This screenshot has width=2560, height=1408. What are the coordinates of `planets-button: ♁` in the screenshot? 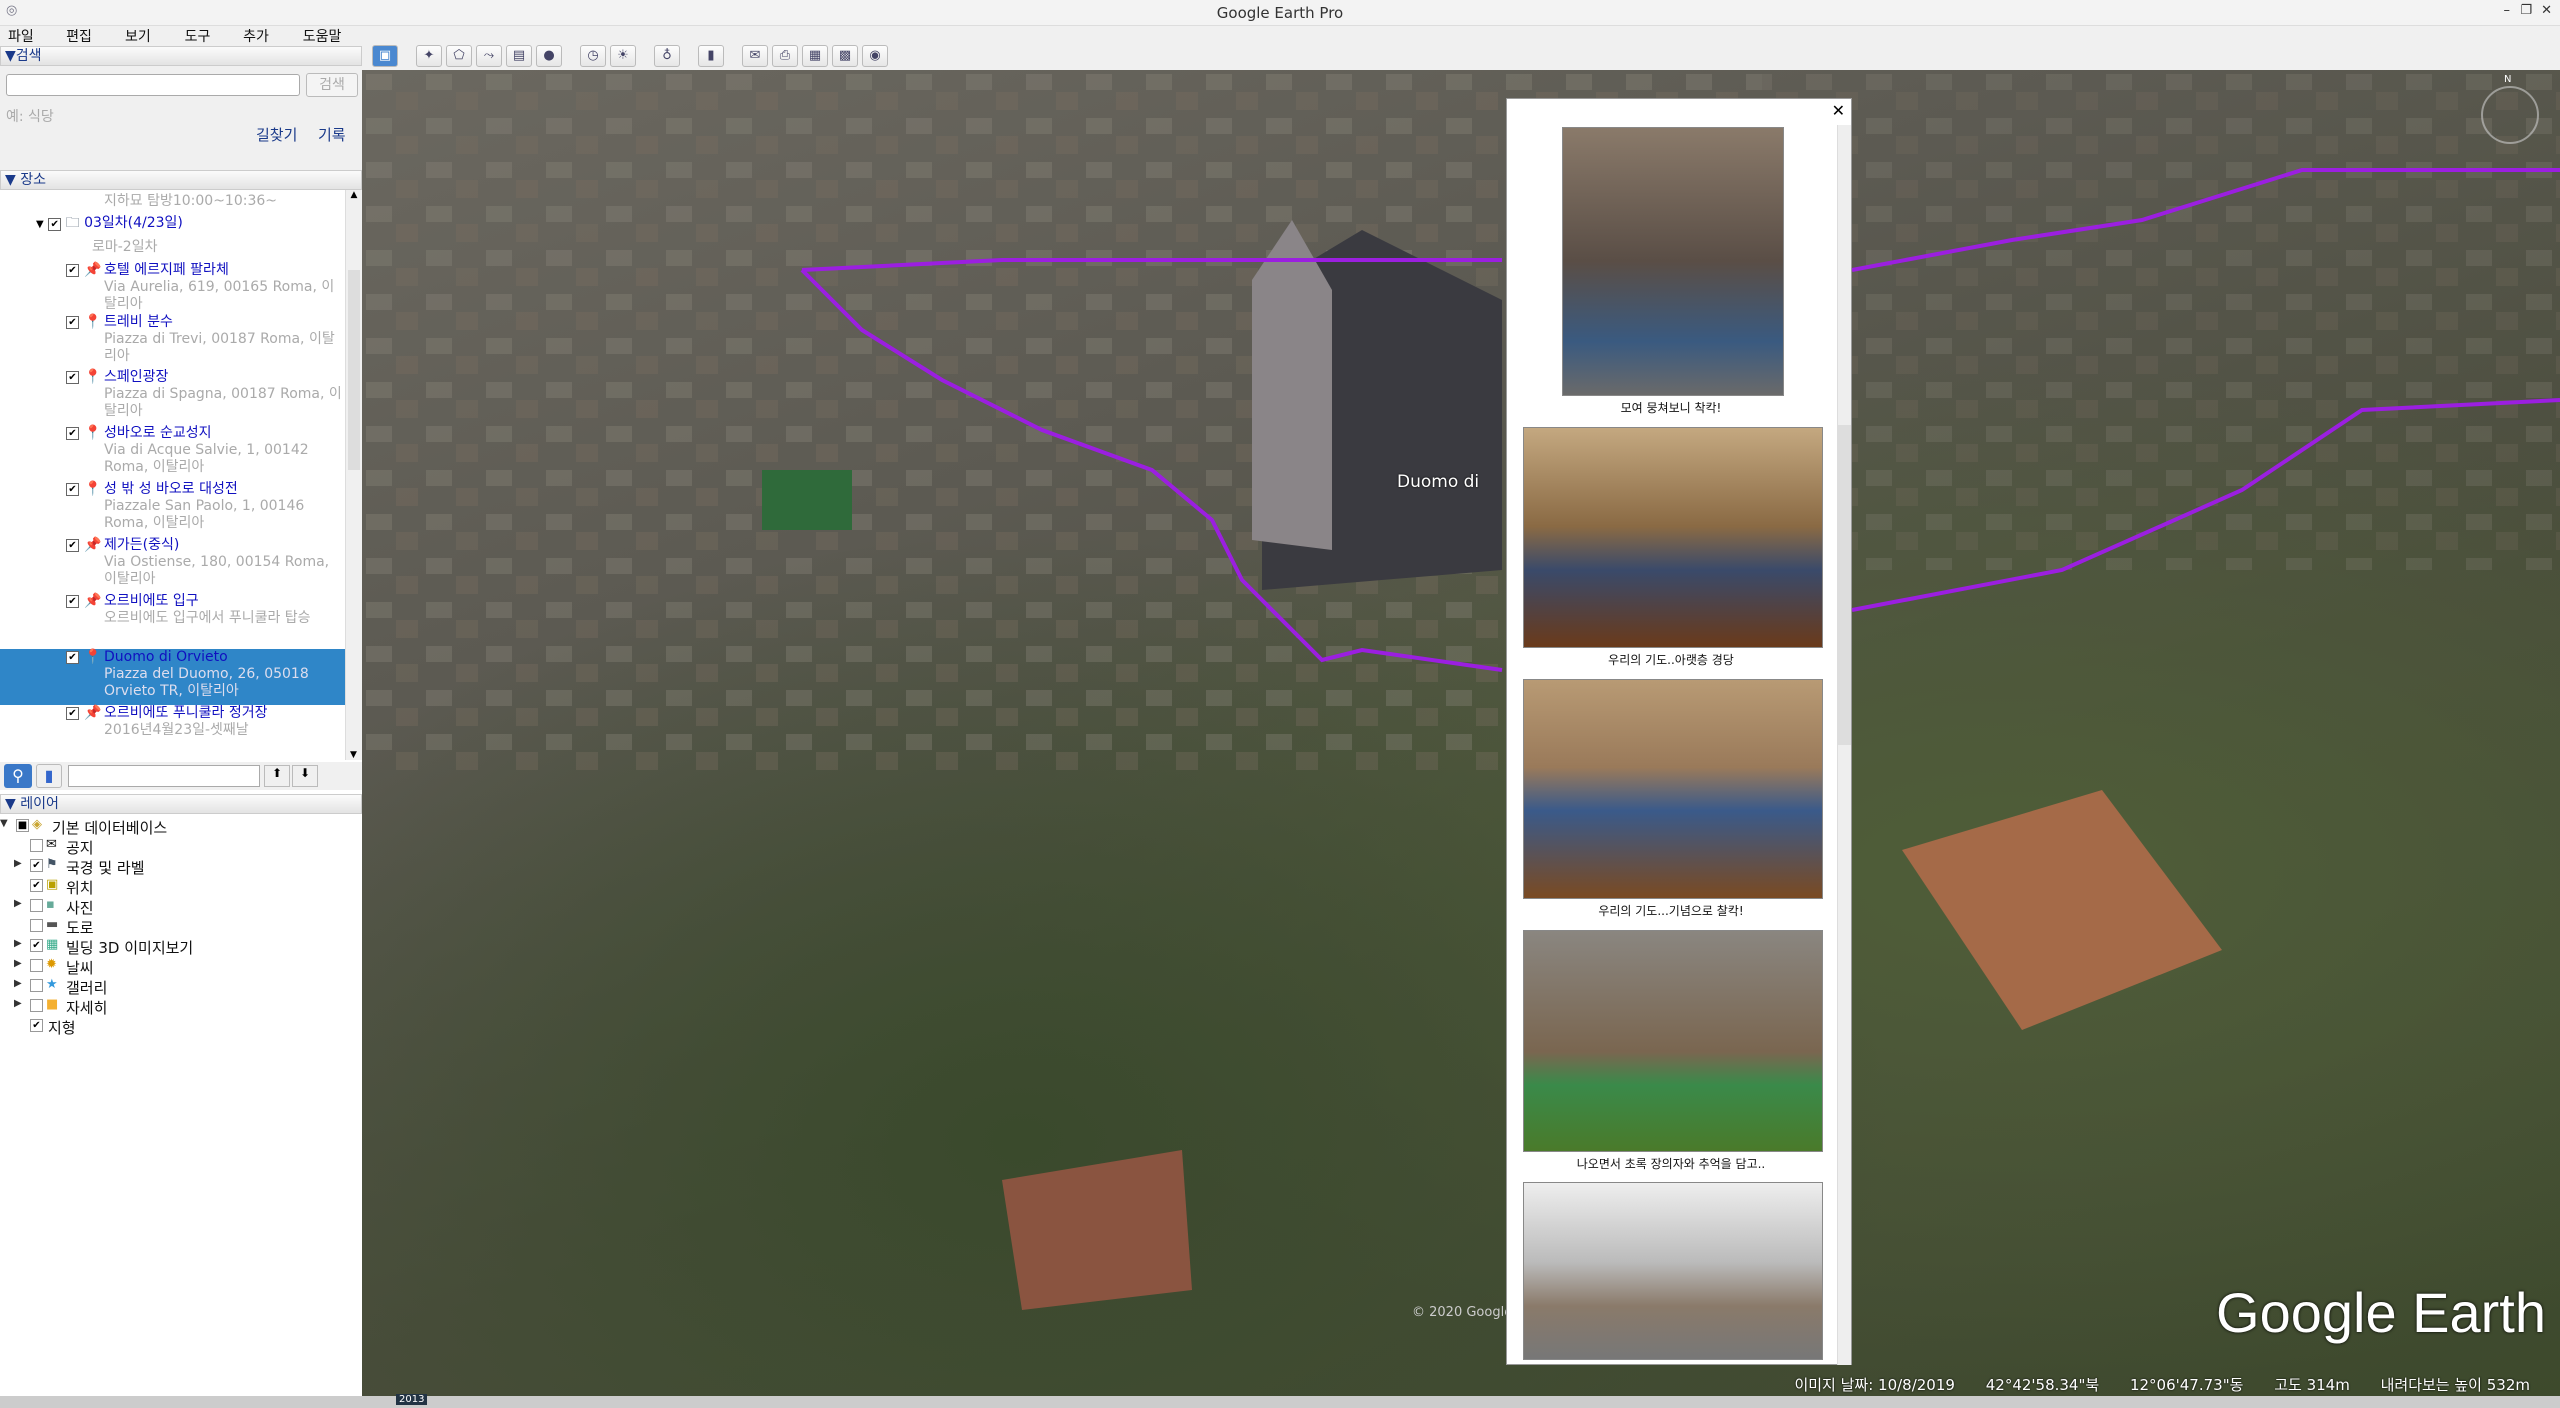 It's located at (667, 56).